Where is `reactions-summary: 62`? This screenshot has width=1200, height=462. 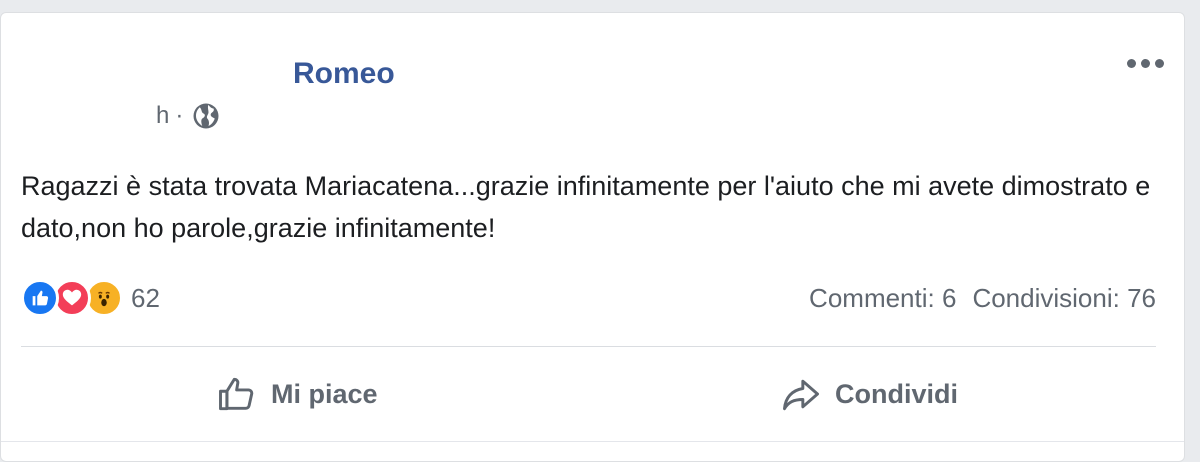 reactions-summary: 62 is located at coordinates (90, 298).